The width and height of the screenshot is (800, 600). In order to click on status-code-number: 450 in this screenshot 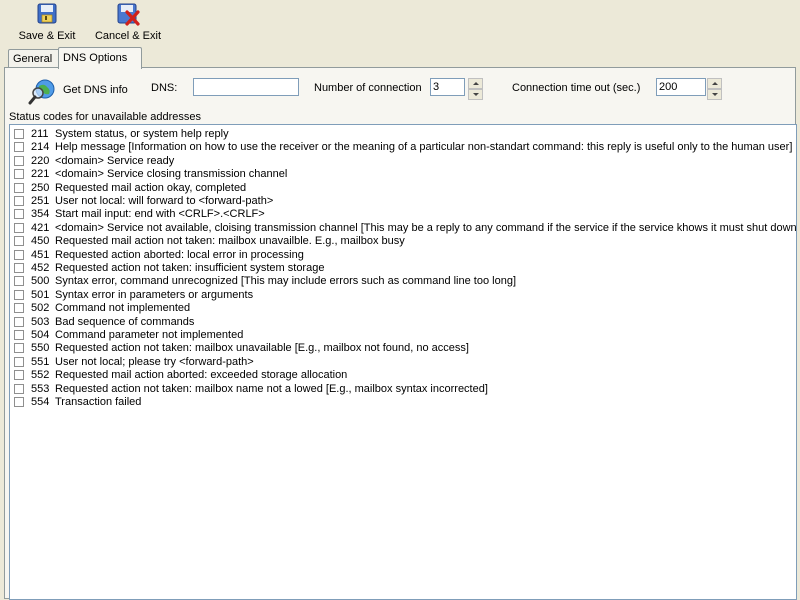, I will do `click(40, 241)`.